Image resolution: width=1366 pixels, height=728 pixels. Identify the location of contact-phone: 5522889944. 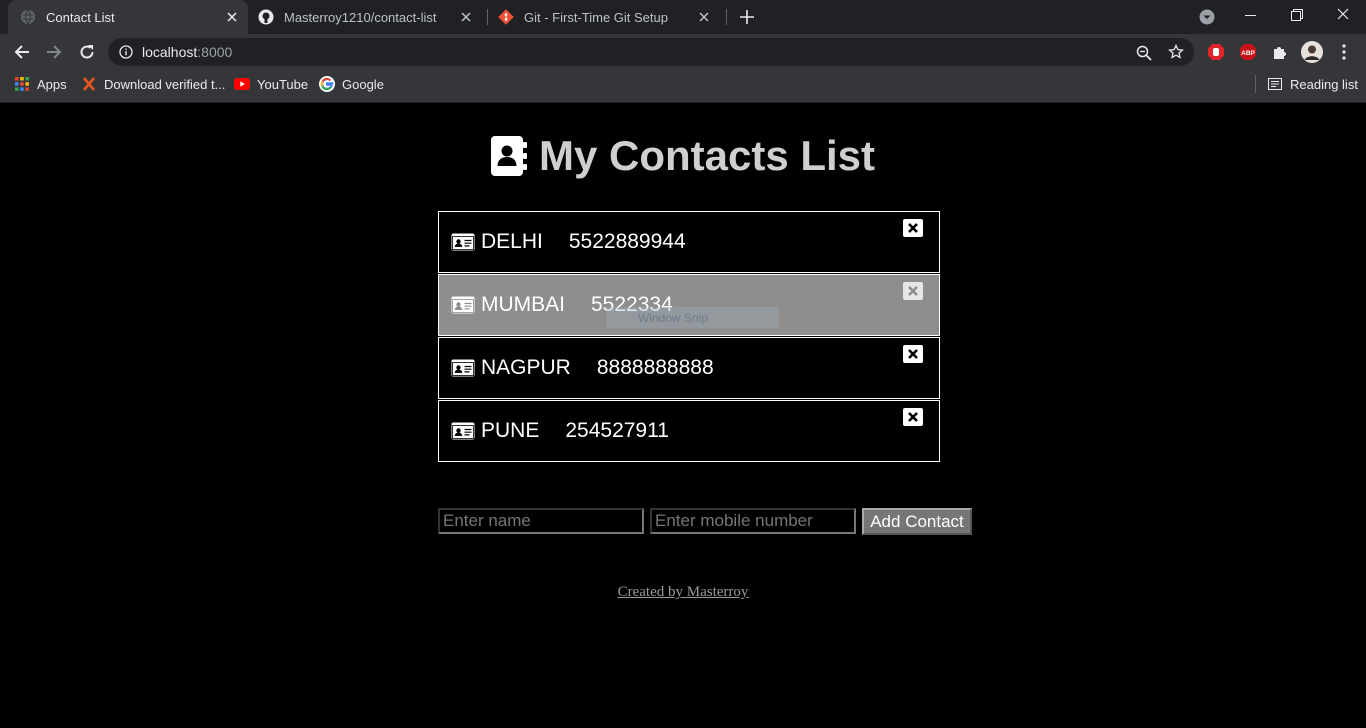
(627, 241).